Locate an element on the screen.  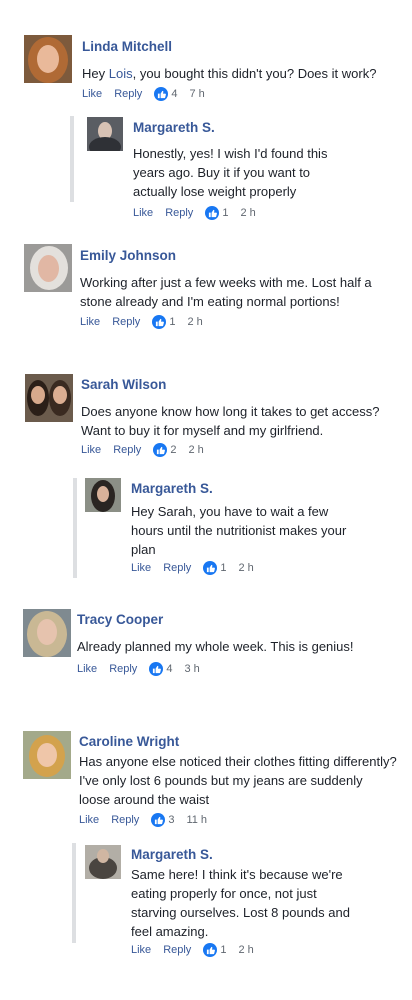
comment-actions: Like Reply 3 11 h is located at coordinates (143, 820).